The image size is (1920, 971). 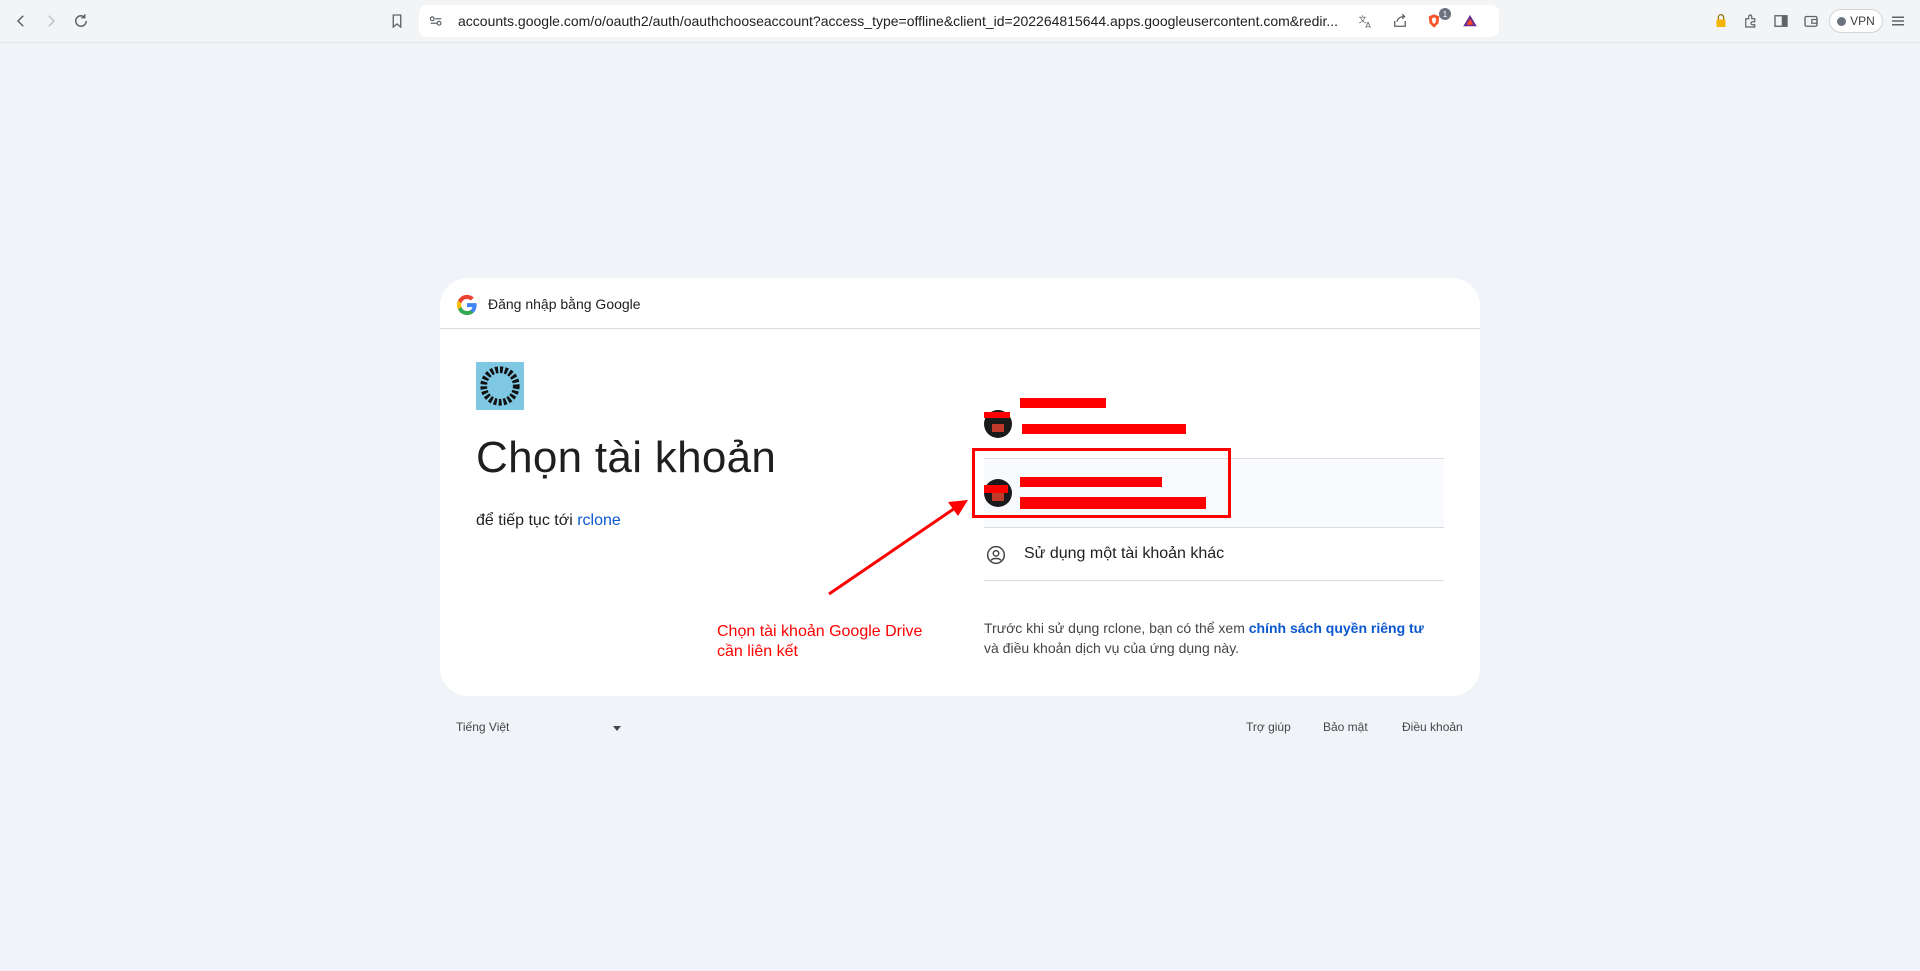 I want to click on annotation-arrow, so click(x=898, y=548).